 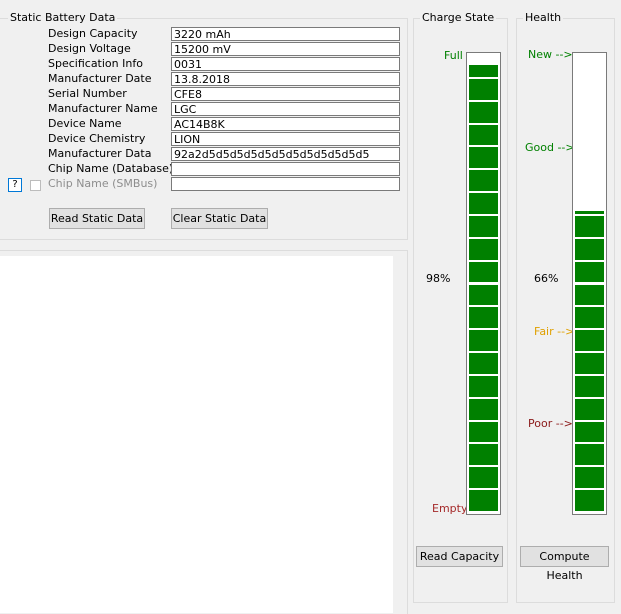 What do you see at coordinates (285, 49) in the screenshot?
I see `field-value: 15200 mV` at bounding box center [285, 49].